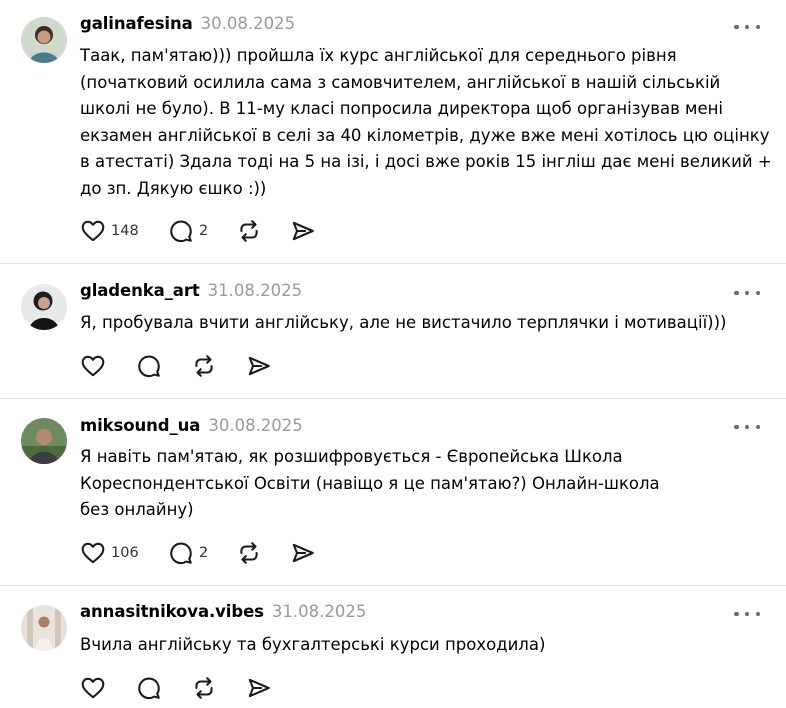 The width and height of the screenshot is (786, 708). I want to click on comment-header: gladenka_art 31.08.2025, so click(191, 293).